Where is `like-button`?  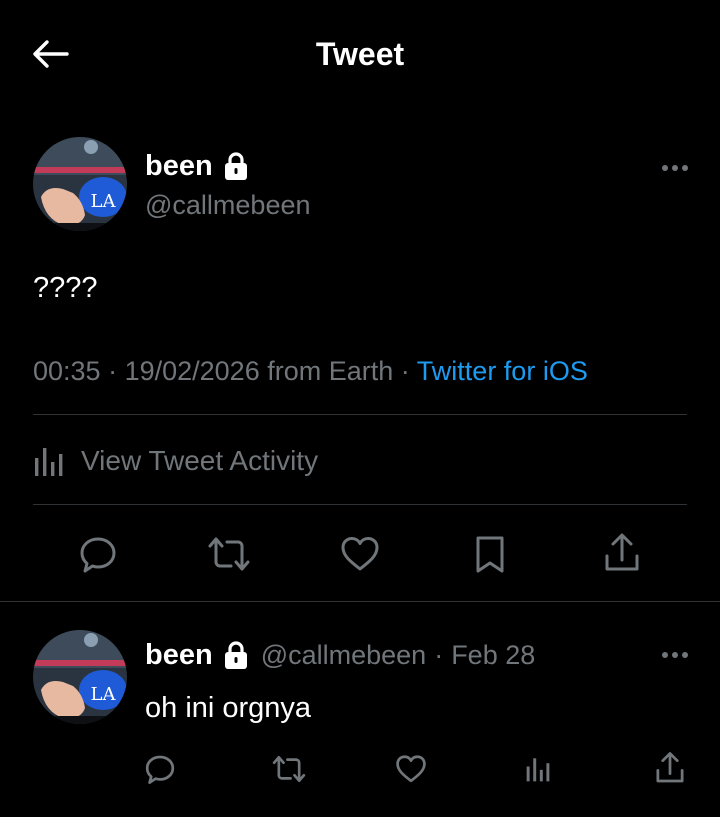
like-button is located at coordinates (360, 554).